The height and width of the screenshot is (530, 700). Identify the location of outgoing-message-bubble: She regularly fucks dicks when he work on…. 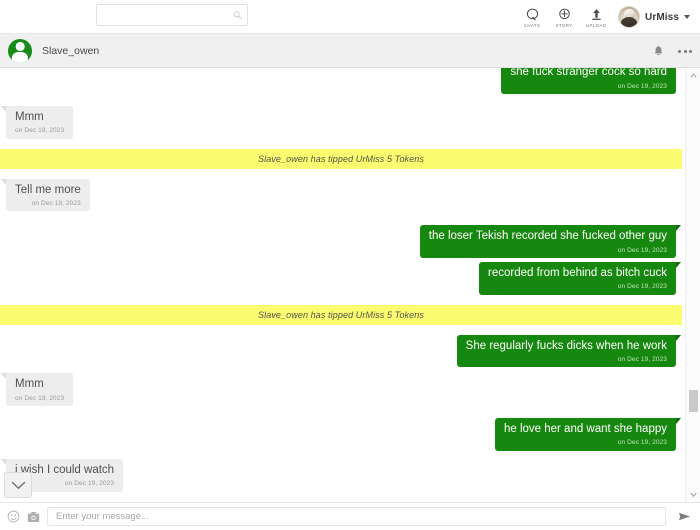
(569, 351).